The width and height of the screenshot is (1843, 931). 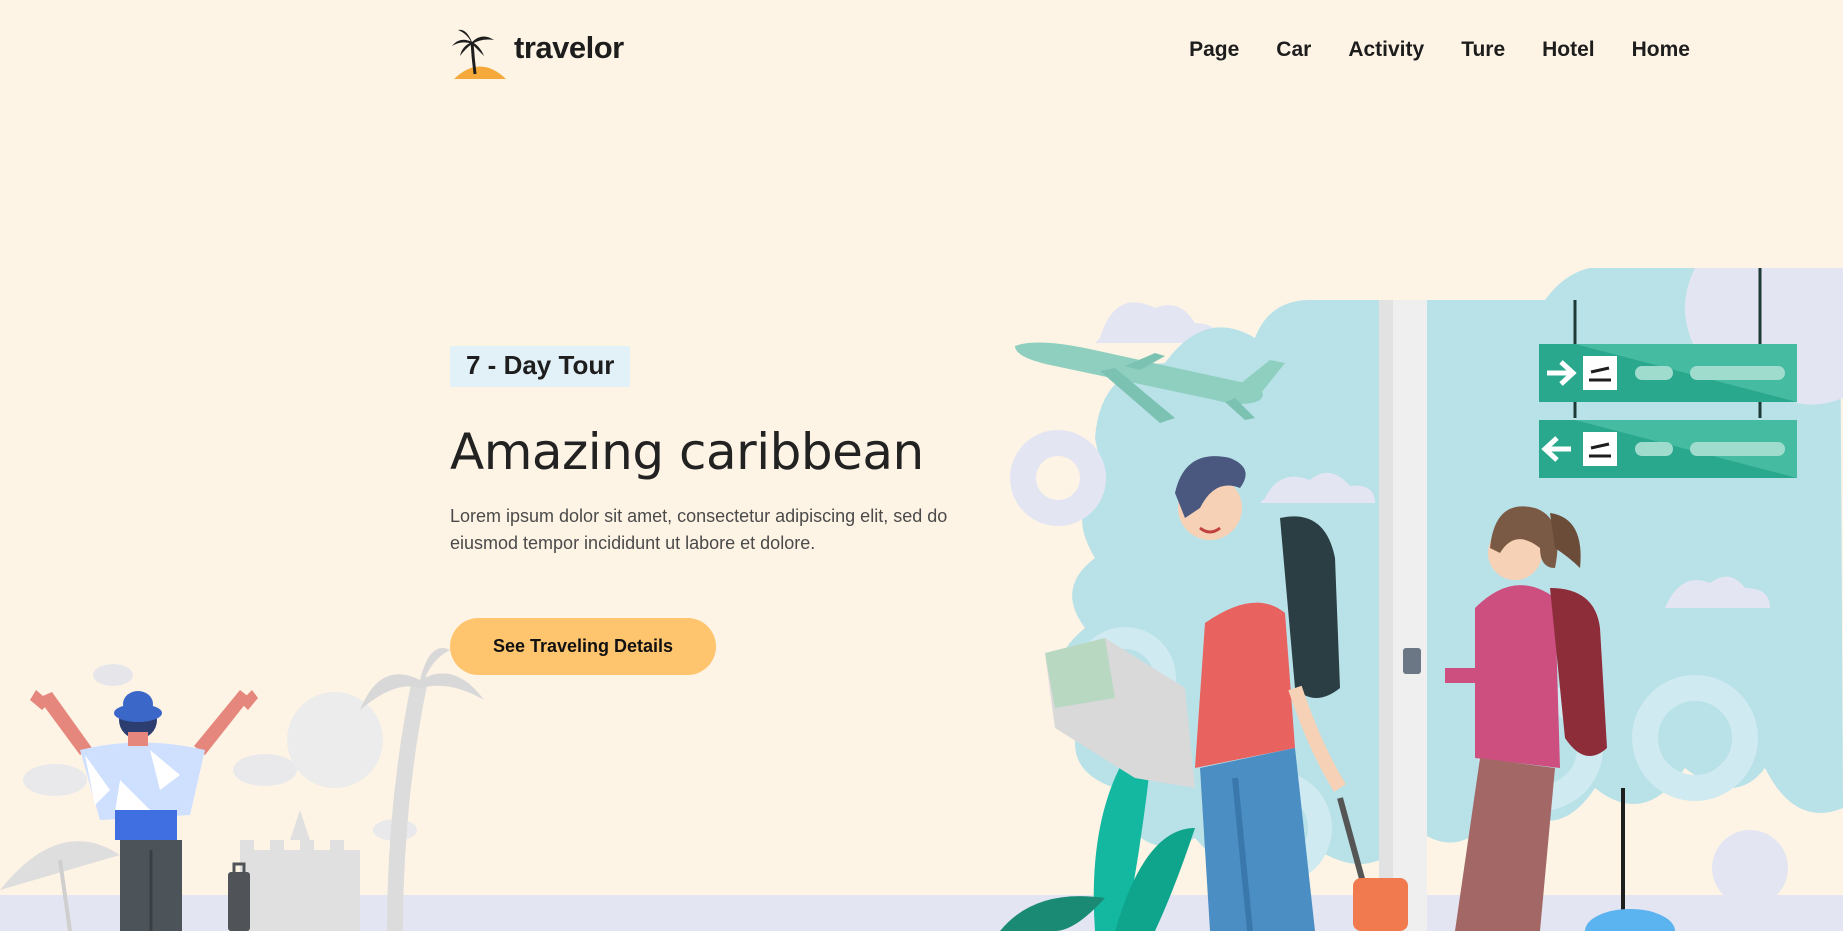 What do you see at coordinates (569, 47) in the screenshot?
I see `logo-text: travelor` at bounding box center [569, 47].